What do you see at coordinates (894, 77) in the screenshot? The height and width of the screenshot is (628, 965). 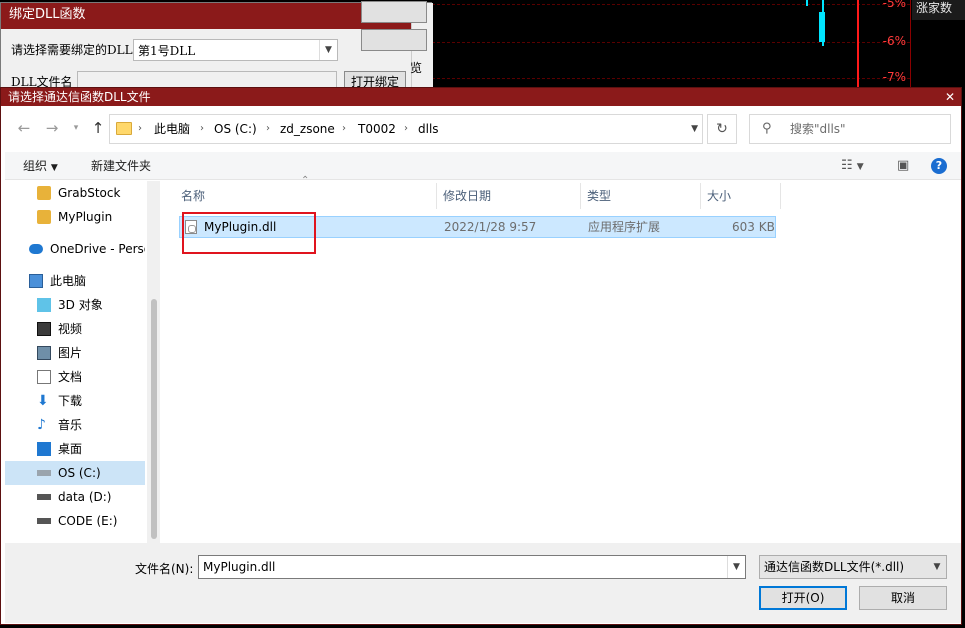 I see `pct-label: -7%` at bounding box center [894, 77].